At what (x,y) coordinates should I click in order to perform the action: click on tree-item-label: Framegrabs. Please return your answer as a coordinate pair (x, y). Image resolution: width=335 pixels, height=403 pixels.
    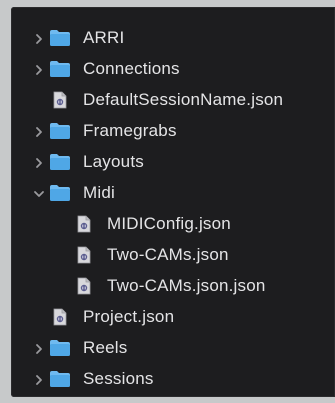
    Looking at the image, I should click on (130, 130).